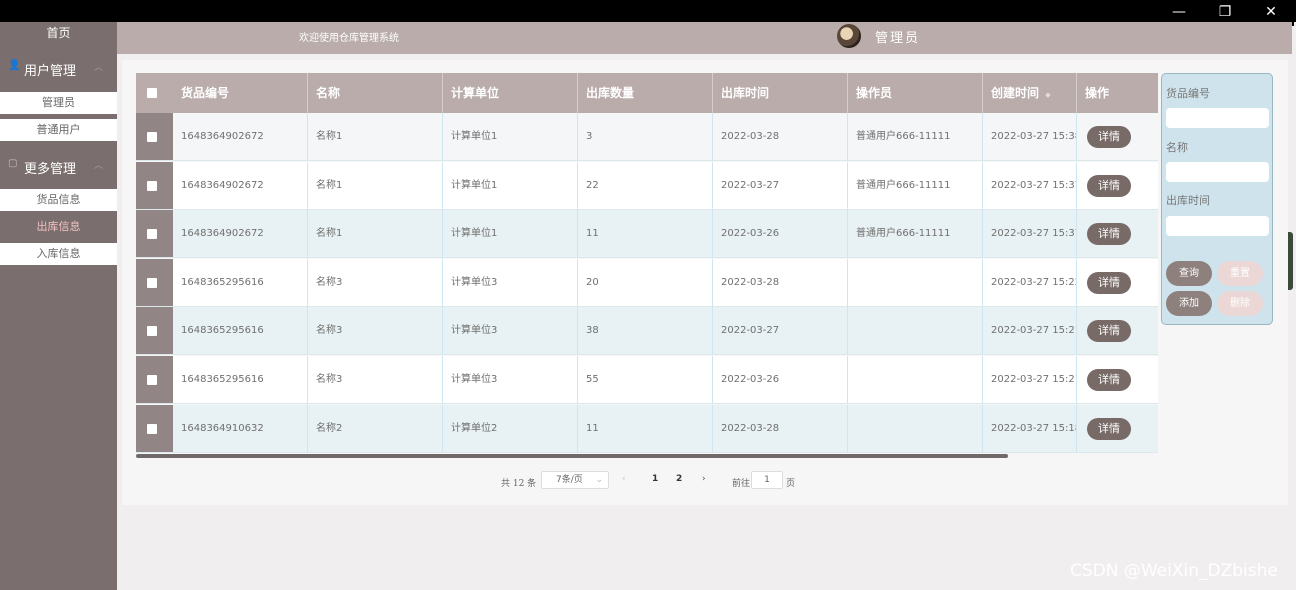 This screenshot has height=590, width=1296. Describe the element at coordinates (375, 93) in the screenshot. I see `column-header-name: 名称` at that location.